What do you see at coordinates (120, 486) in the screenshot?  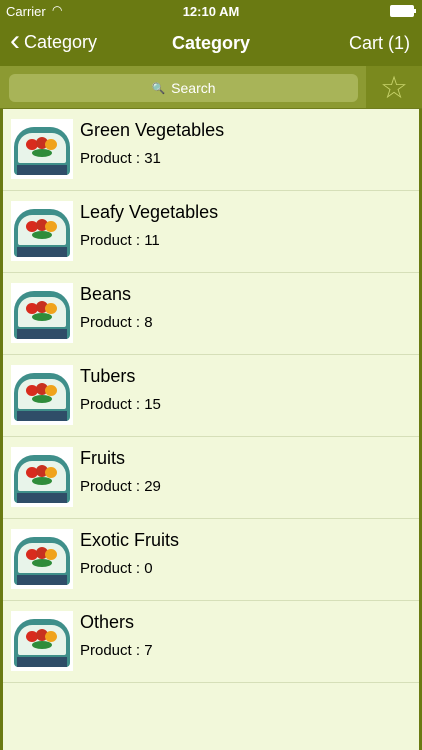 I see `product-count: Product : 29` at bounding box center [120, 486].